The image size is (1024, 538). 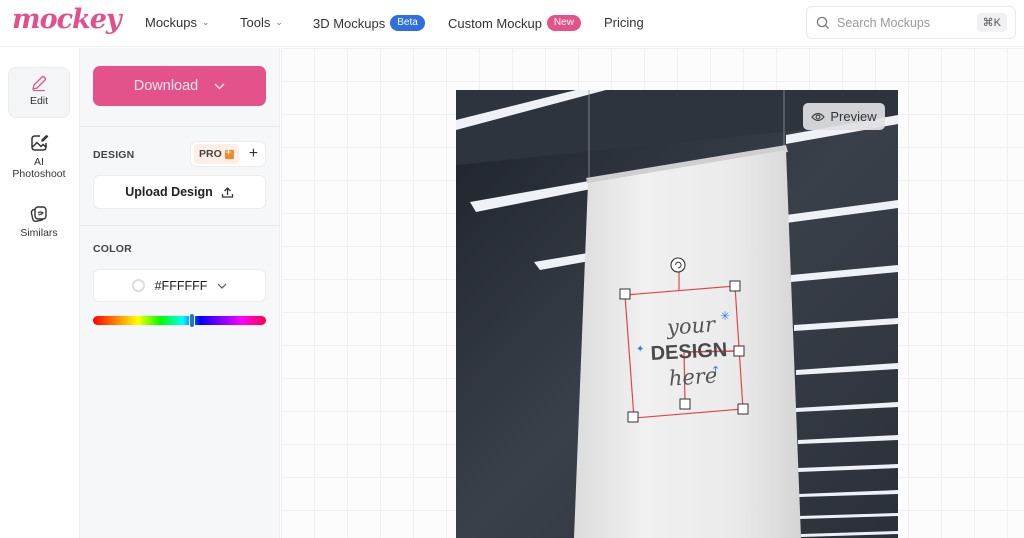 I want to click on new-badge: New, so click(x=563, y=23).